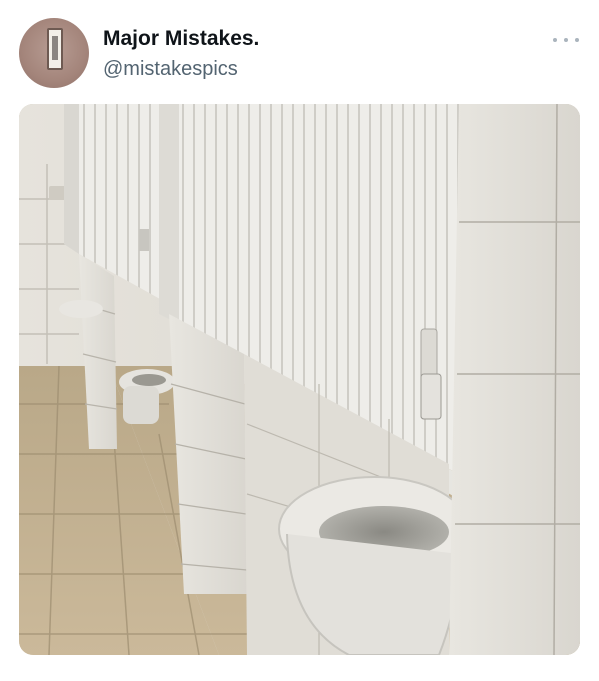 The height and width of the screenshot is (681, 599). What do you see at coordinates (181, 39) in the screenshot?
I see `display-name: Major Mistakes.` at bounding box center [181, 39].